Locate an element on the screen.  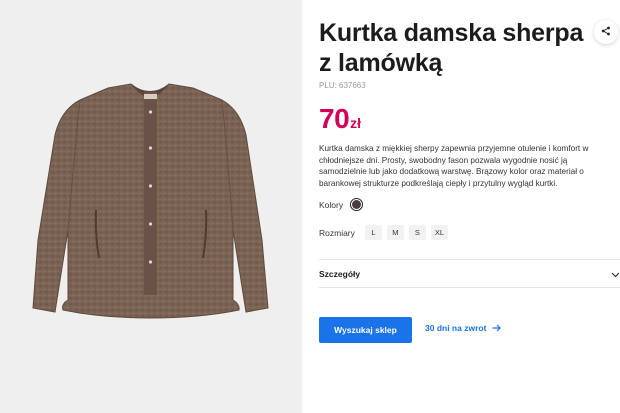
return-policy-link: 30 dni na zwrot is located at coordinates (463, 328).